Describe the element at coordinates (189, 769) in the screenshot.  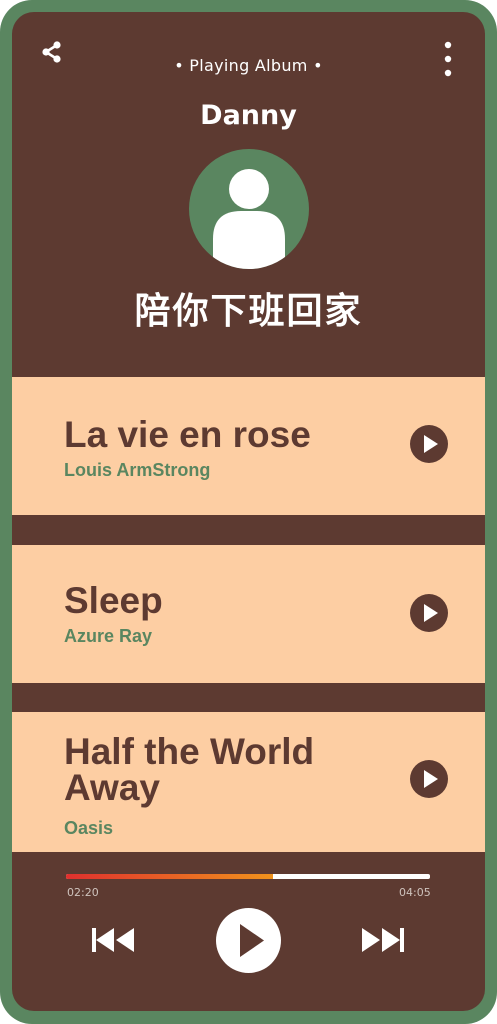
I see `track-title: Half the World Away` at that location.